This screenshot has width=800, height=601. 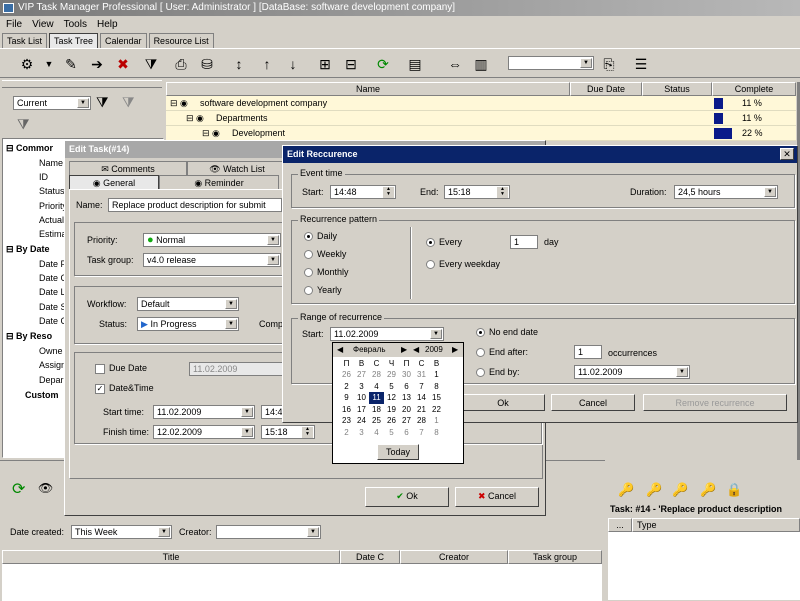 What do you see at coordinates (97, 64) in the screenshot?
I see `task-forward-icon: ➔` at bounding box center [97, 64].